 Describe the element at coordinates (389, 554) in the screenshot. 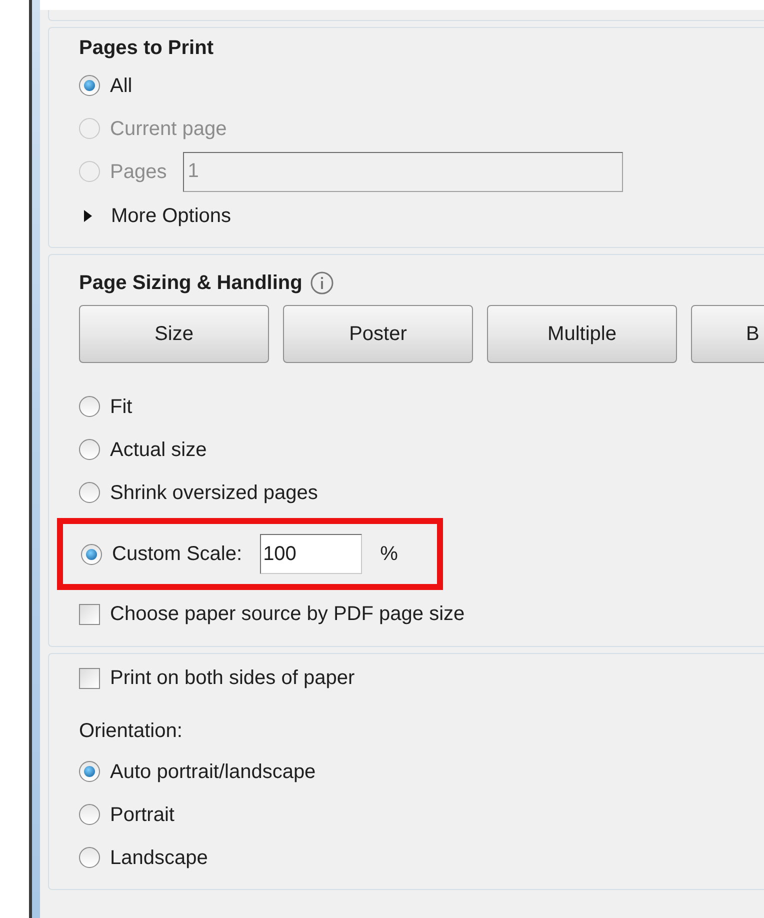

I see `unit-label: %` at that location.